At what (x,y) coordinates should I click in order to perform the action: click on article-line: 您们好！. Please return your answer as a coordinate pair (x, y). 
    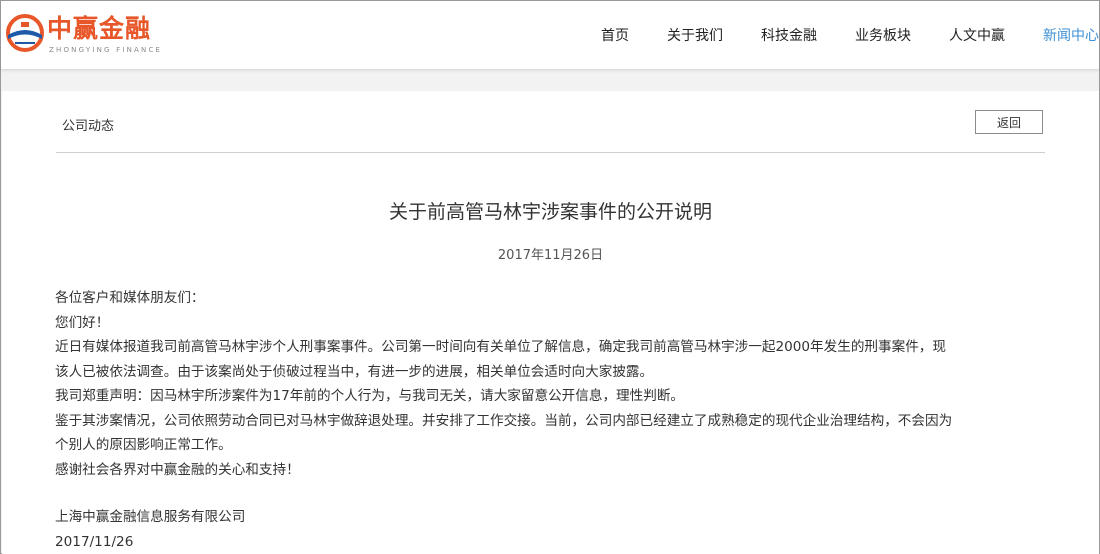
    Looking at the image, I should click on (82, 322).